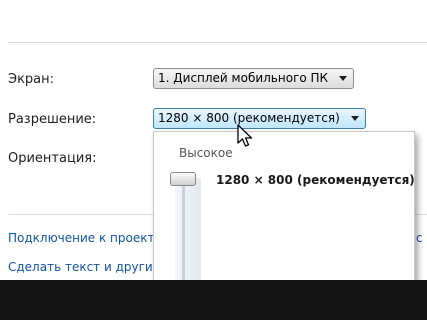 This screenshot has width=427, height=320. I want to click on resolution-slider-thumb, so click(183, 179).